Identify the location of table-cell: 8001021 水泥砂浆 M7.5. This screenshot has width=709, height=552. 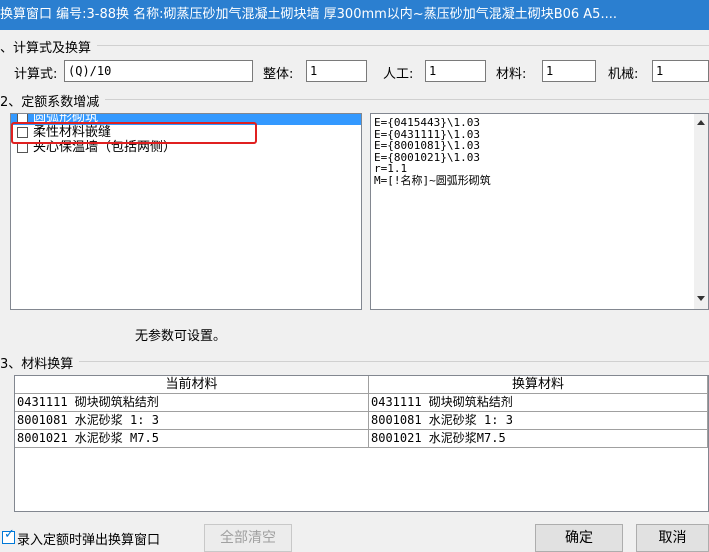
(192, 439).